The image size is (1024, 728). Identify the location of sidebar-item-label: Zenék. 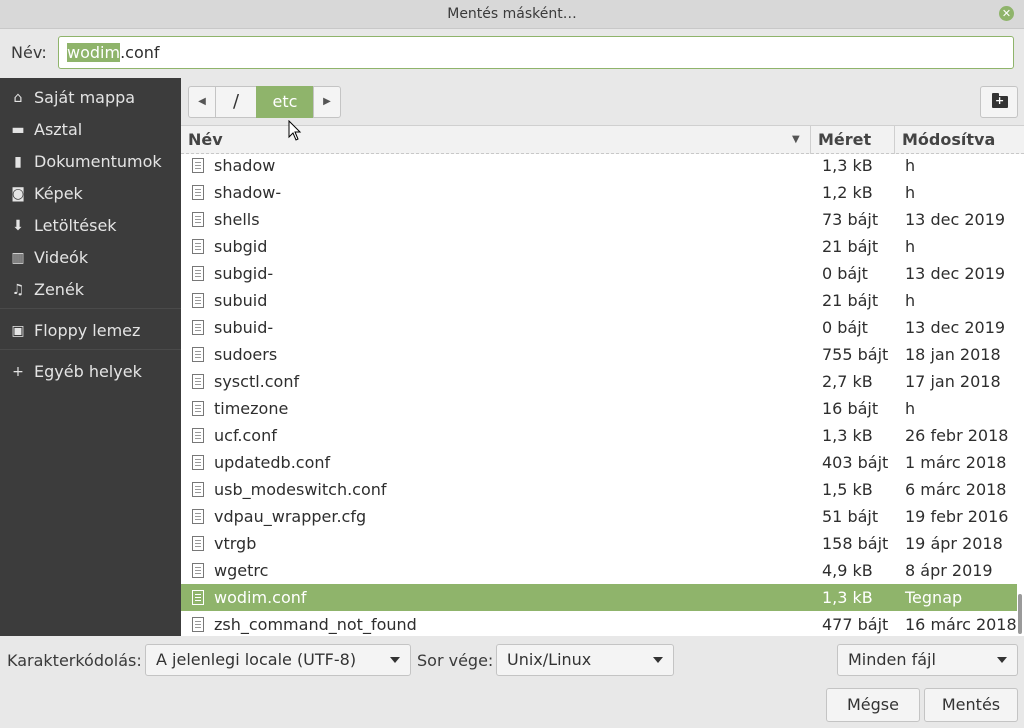
(59, 289).